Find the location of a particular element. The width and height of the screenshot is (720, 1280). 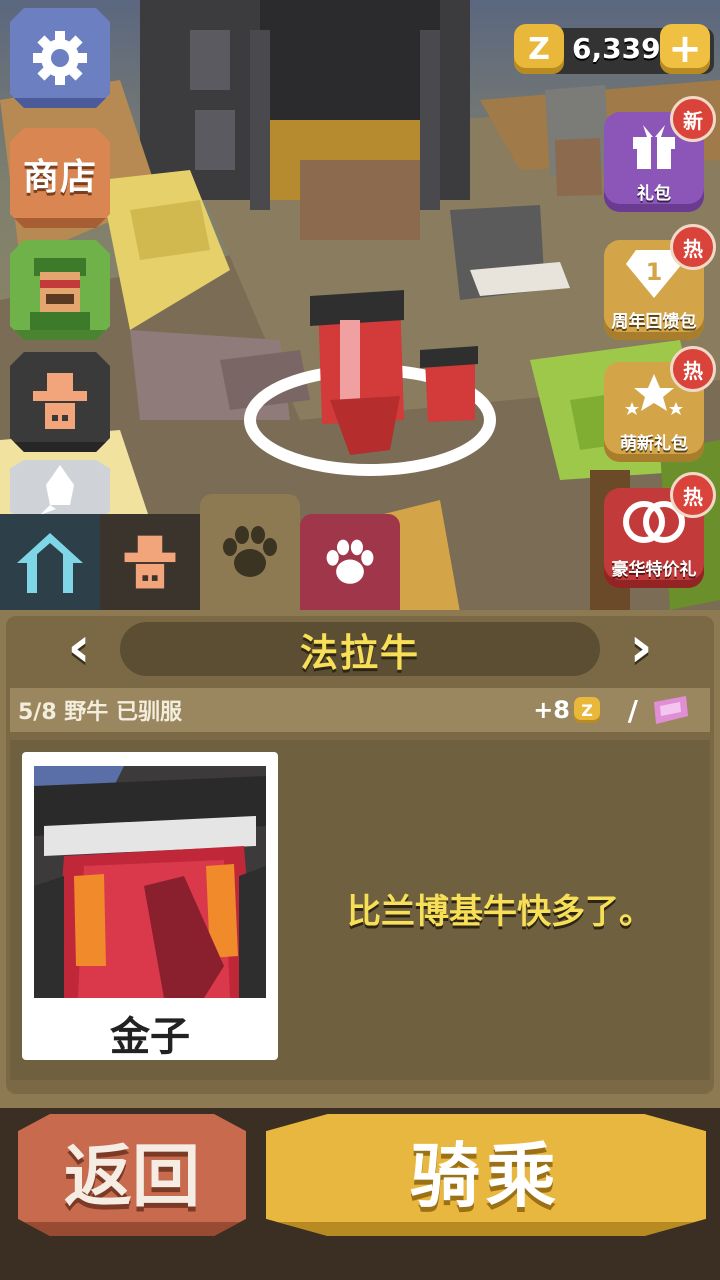

coin-count: 6,339 is located at coordinates (616, 48).